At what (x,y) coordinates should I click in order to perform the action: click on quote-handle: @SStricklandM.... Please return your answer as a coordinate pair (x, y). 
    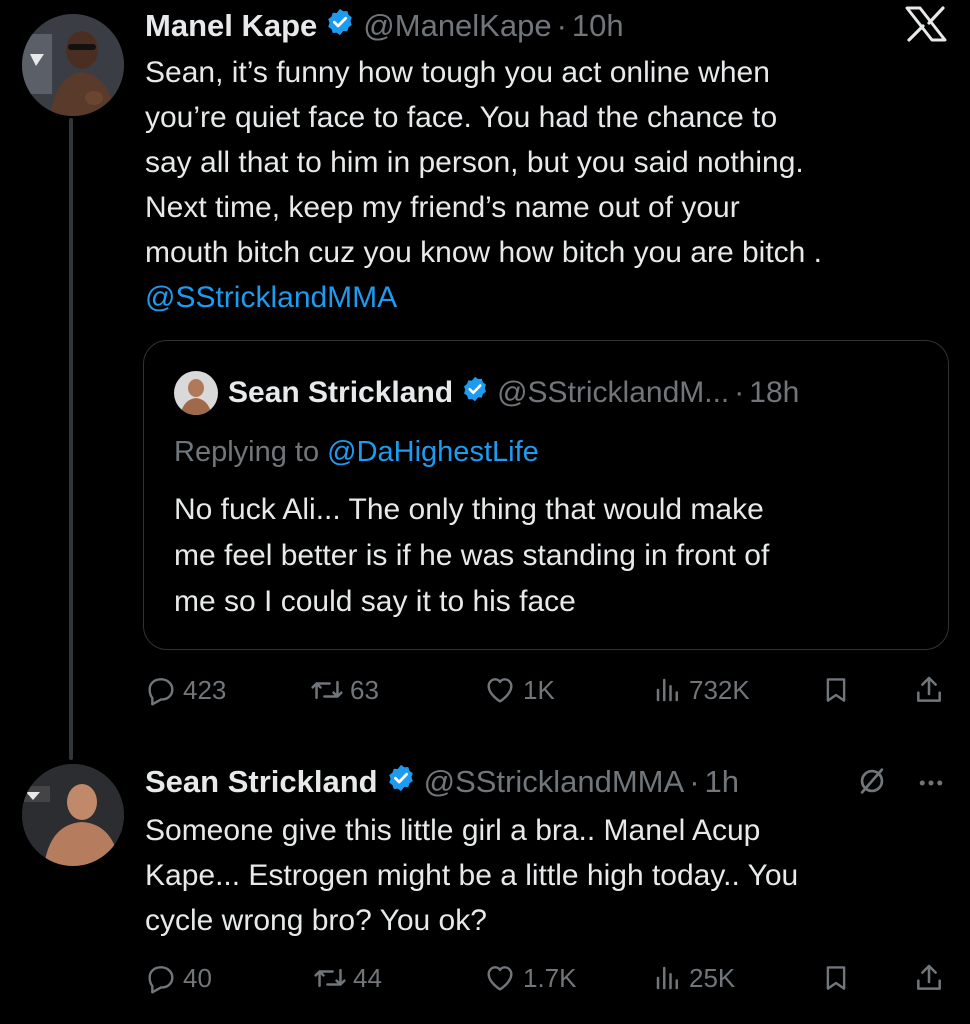
    Looking at the image, I should click on (613, 393).